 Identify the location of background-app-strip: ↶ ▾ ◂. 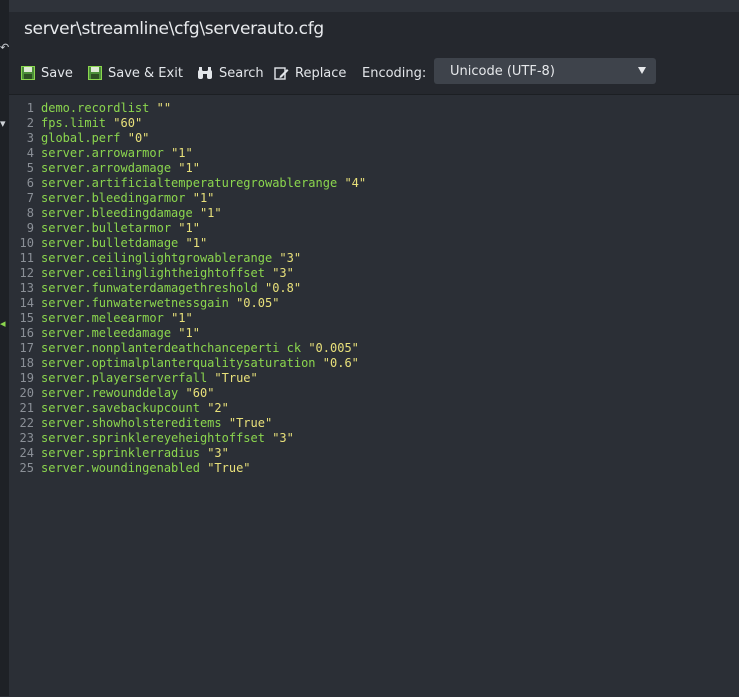
(4, 348).